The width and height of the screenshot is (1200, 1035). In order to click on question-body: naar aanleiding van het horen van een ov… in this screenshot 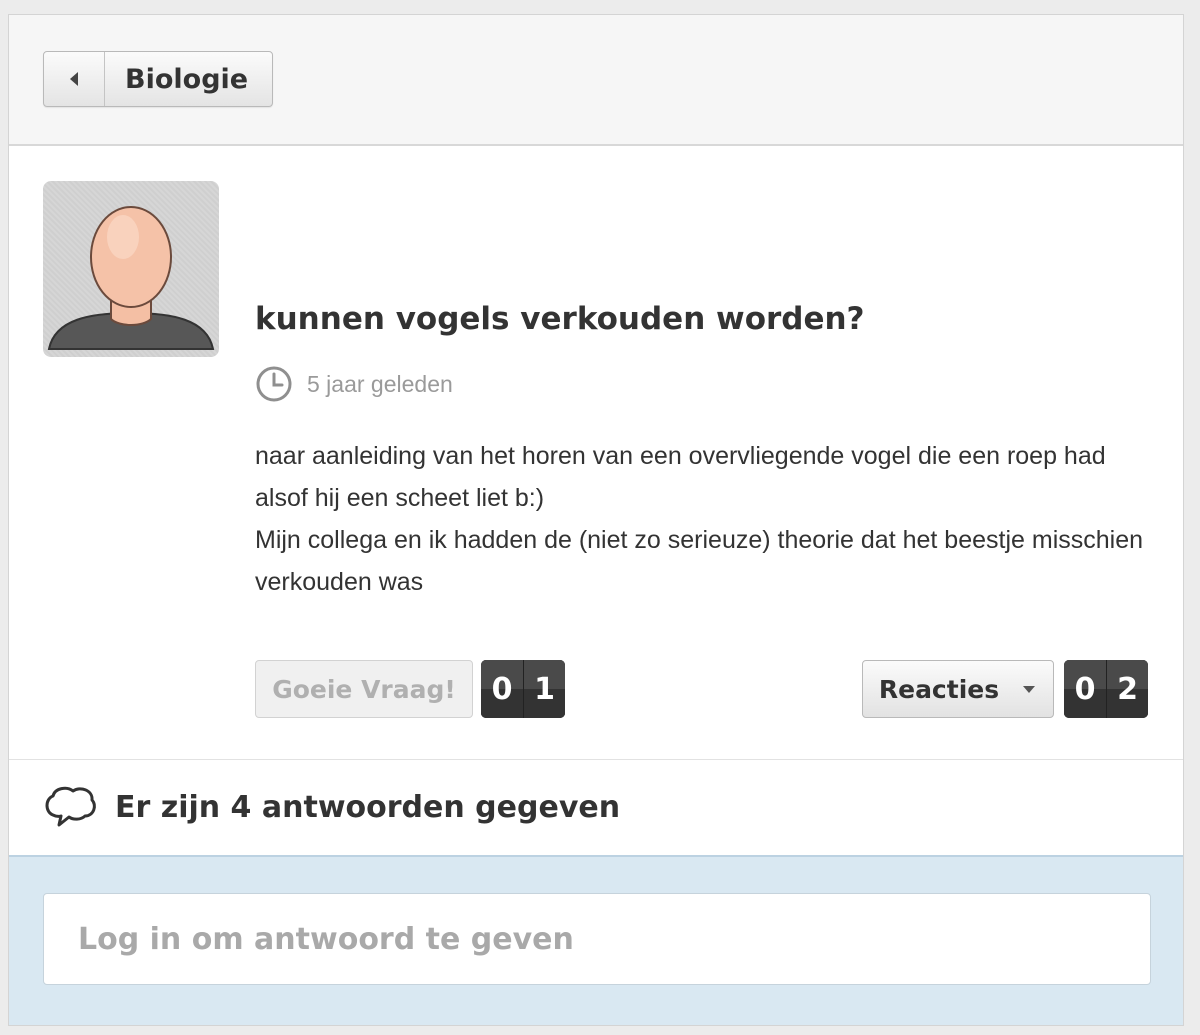, I will do `click(705, 519)`.